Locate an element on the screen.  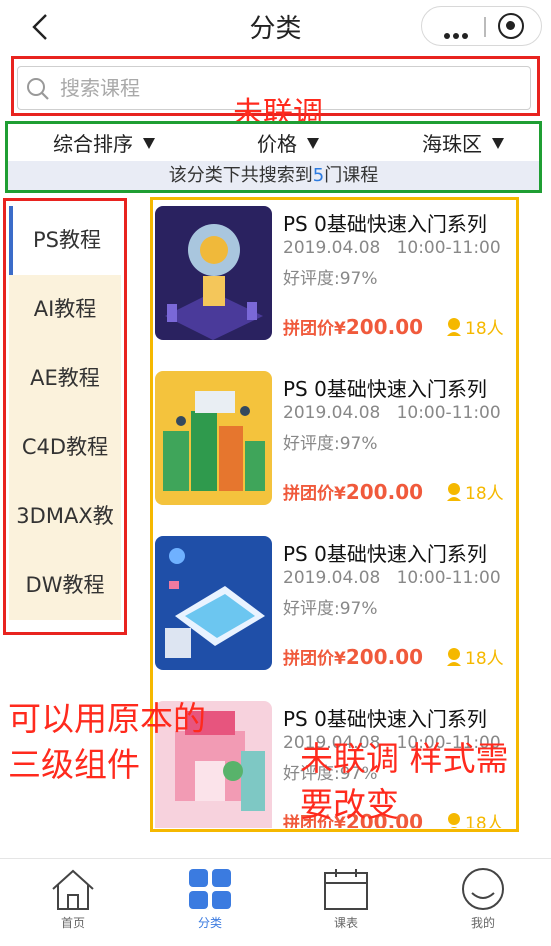
annotation-line: 未联调 样式需 is located at coordinates (404, 758).